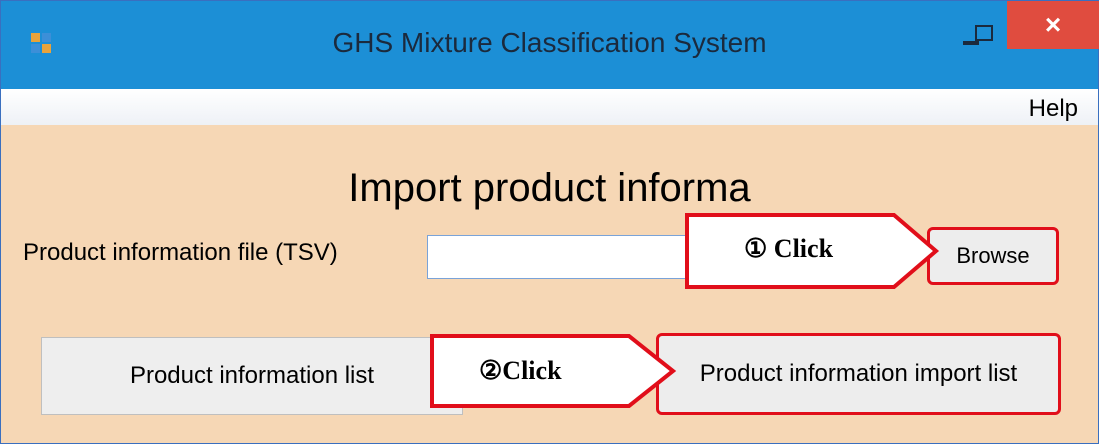  What do you see at coordinates (858, 374) in the screenshot?
I see `product-import-list-button: Product information import list` at bounding box center [858, 374].